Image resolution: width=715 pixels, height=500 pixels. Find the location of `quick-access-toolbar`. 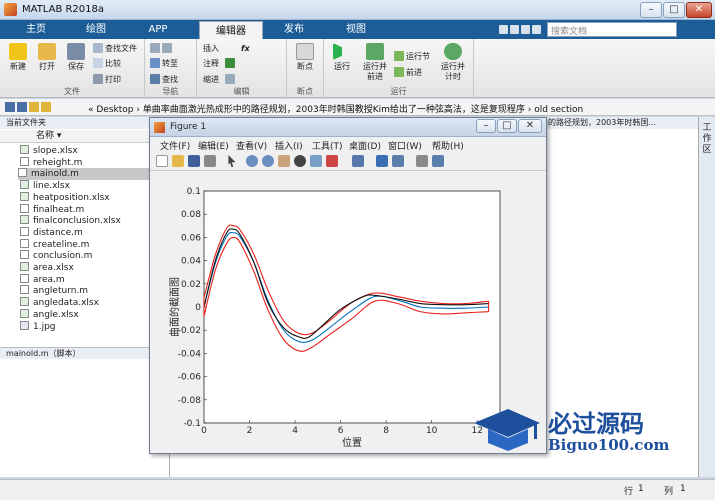

quick-access-toolbar is located at coordinates (521, 29).